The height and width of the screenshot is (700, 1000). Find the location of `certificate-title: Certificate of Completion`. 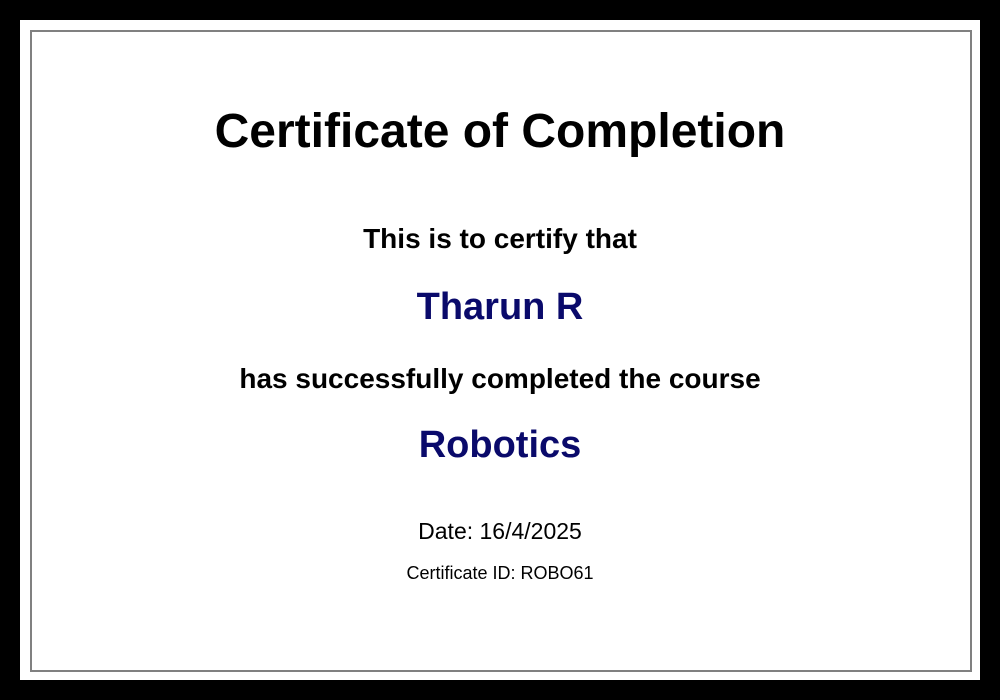

certificate-title: Certificate of Completion is located at coordinates (500, 131).